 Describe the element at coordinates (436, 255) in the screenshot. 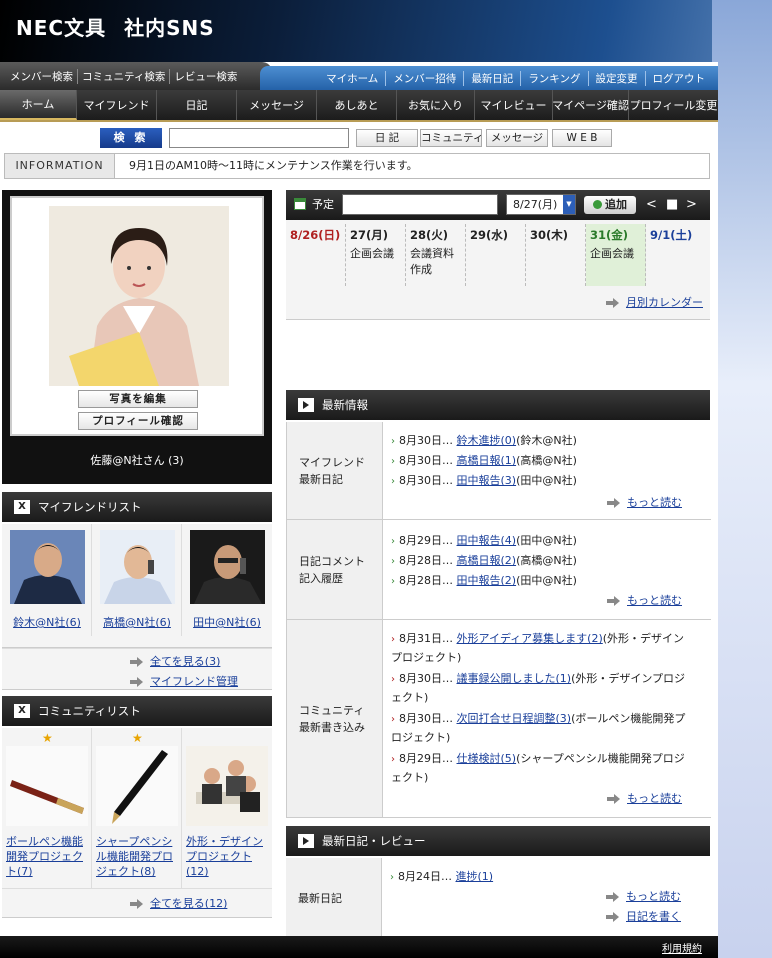

I see `day-cell: 28(火) 会議資料作成` at that location.